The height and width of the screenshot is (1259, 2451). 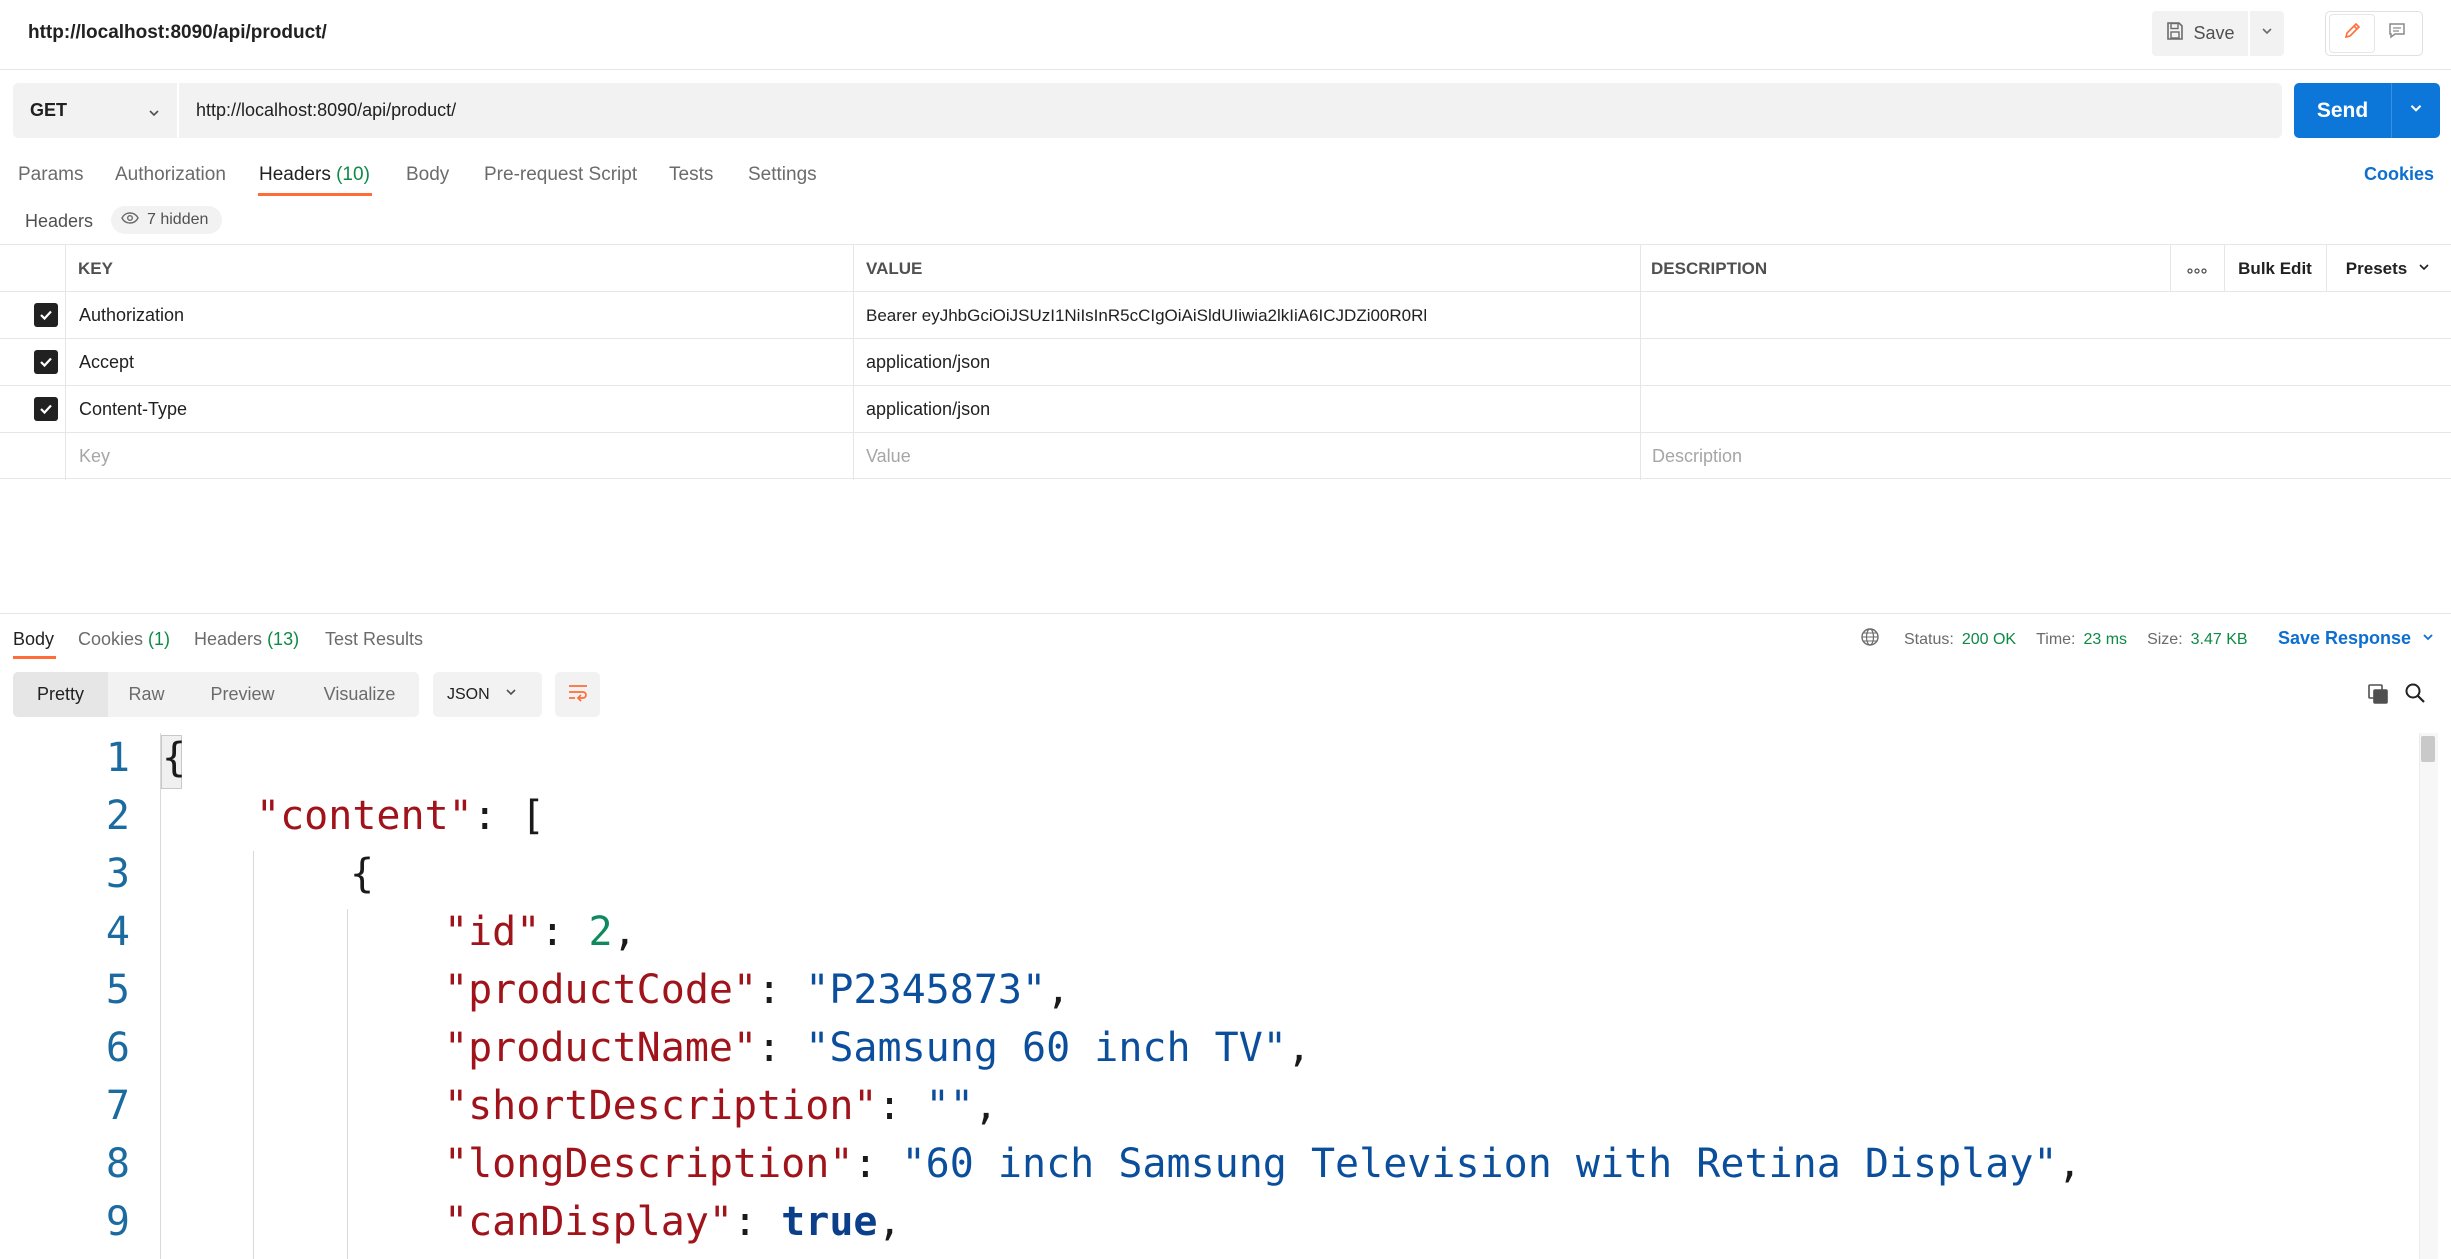 I want to click on response-tab-test-results: Test Results, so click(x=374, y=639).